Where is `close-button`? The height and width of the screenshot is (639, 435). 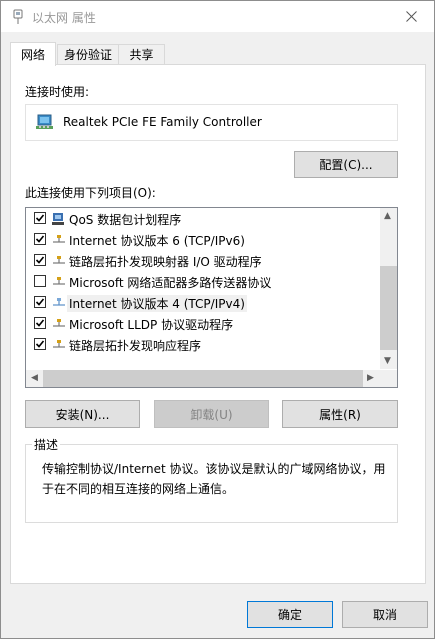 close-button is located at coordinates (411, 16).